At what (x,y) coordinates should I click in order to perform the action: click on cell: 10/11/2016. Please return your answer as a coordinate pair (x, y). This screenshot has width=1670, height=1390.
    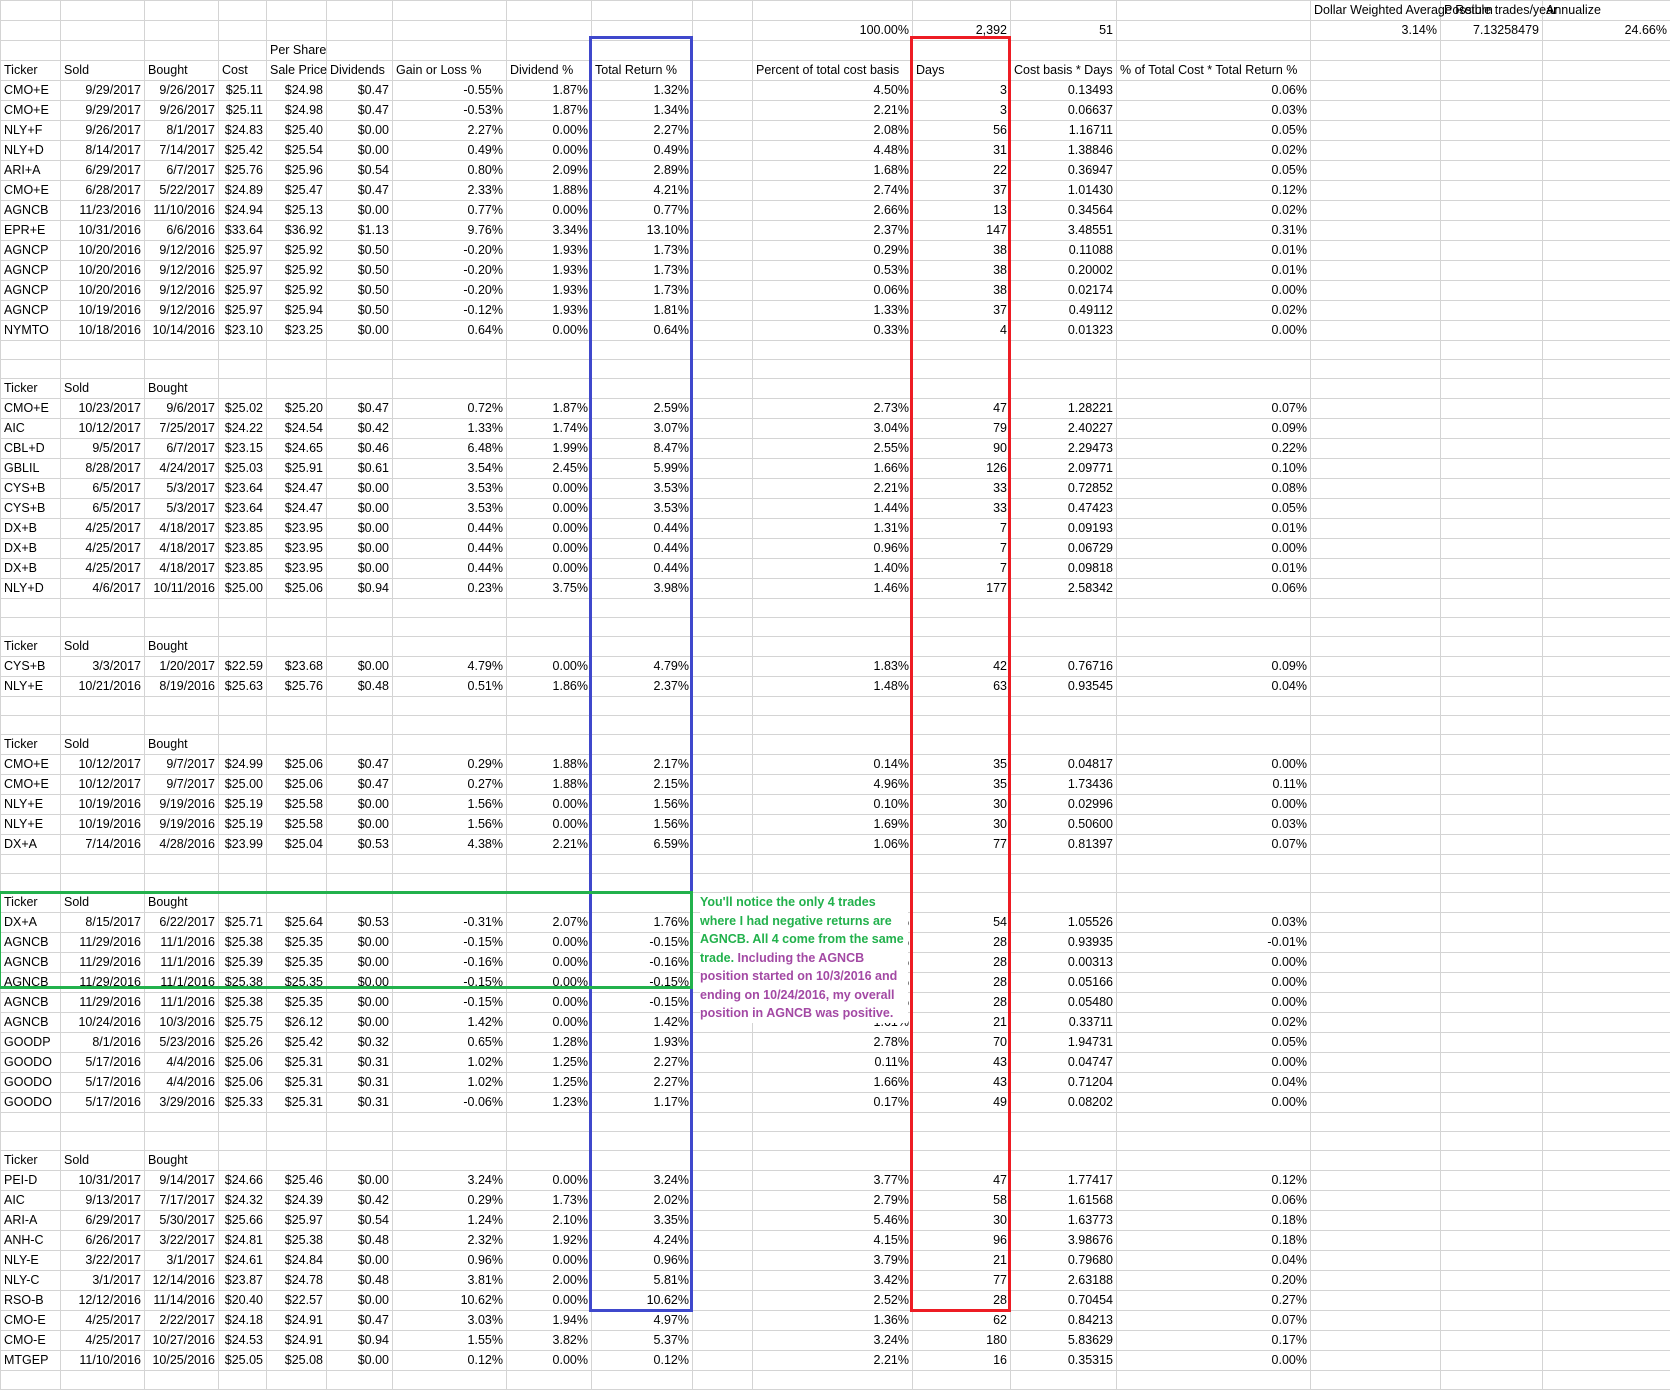
    Looking at the image, I should click on (182, 589).